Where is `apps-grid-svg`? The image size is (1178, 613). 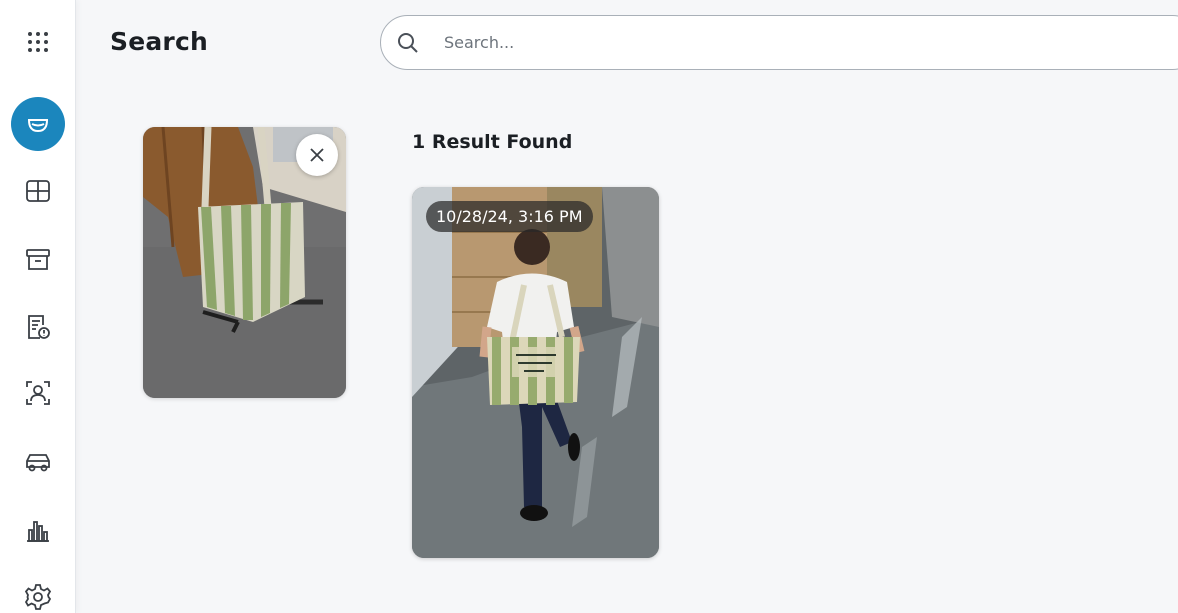 apps-grid-svg is located at coordinates (38, 42).